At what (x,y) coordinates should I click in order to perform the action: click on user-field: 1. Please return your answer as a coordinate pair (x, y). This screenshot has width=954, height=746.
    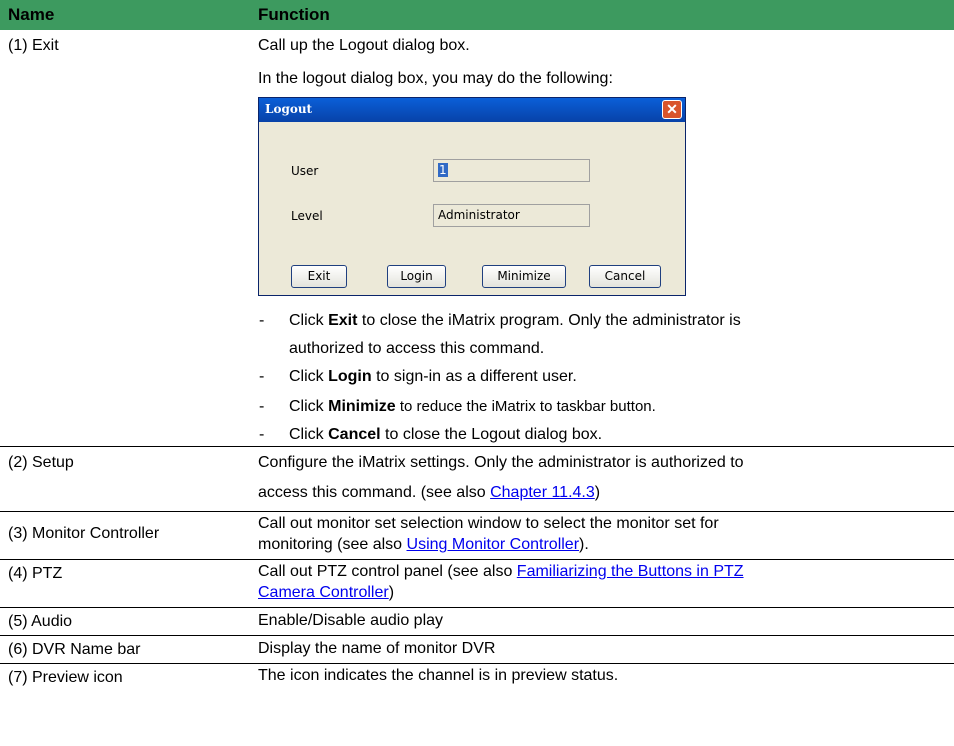
    Looking at the image, I should click on (511, 170).